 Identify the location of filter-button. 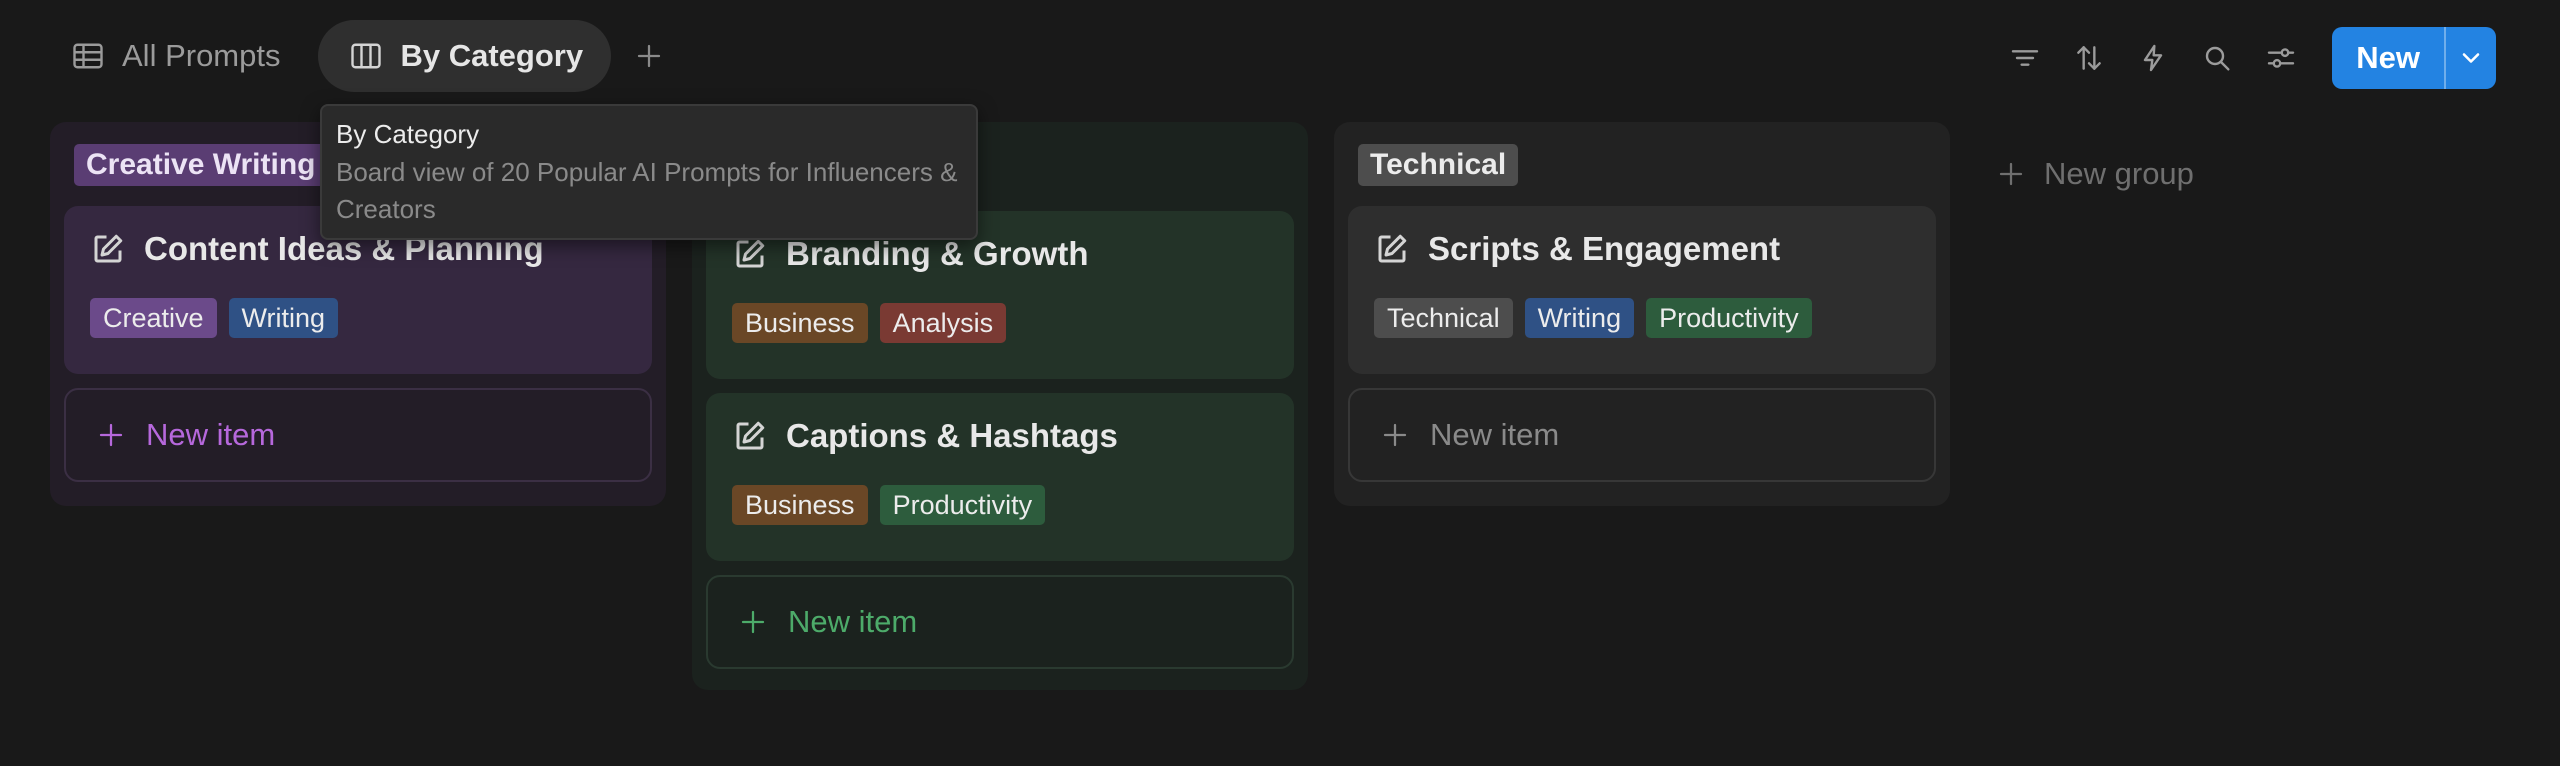
(2025, 58).